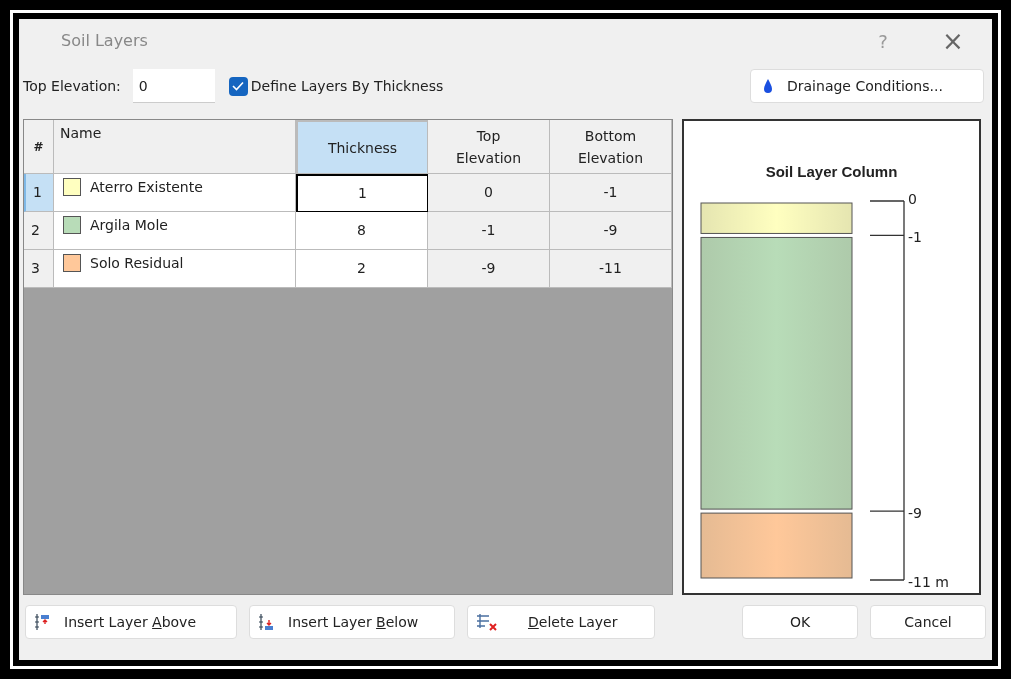 The width and height of the screenshot is (1011, 679). I want to click on table-cell: 2, so click(362, 269).